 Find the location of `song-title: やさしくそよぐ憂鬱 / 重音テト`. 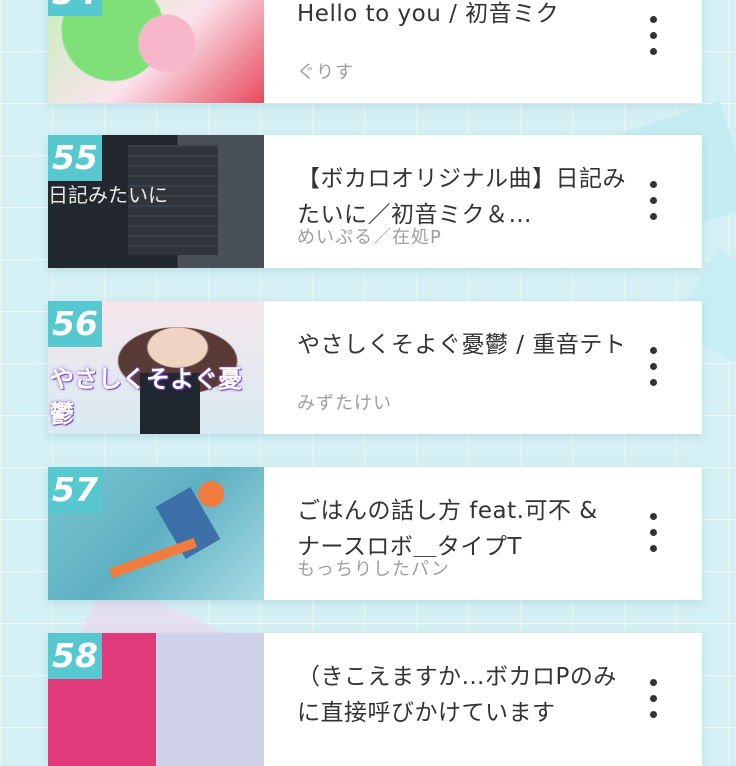

song-title: やさしくそよぐ憂鬱 / 重音テト is located at coordinates (462, 345).